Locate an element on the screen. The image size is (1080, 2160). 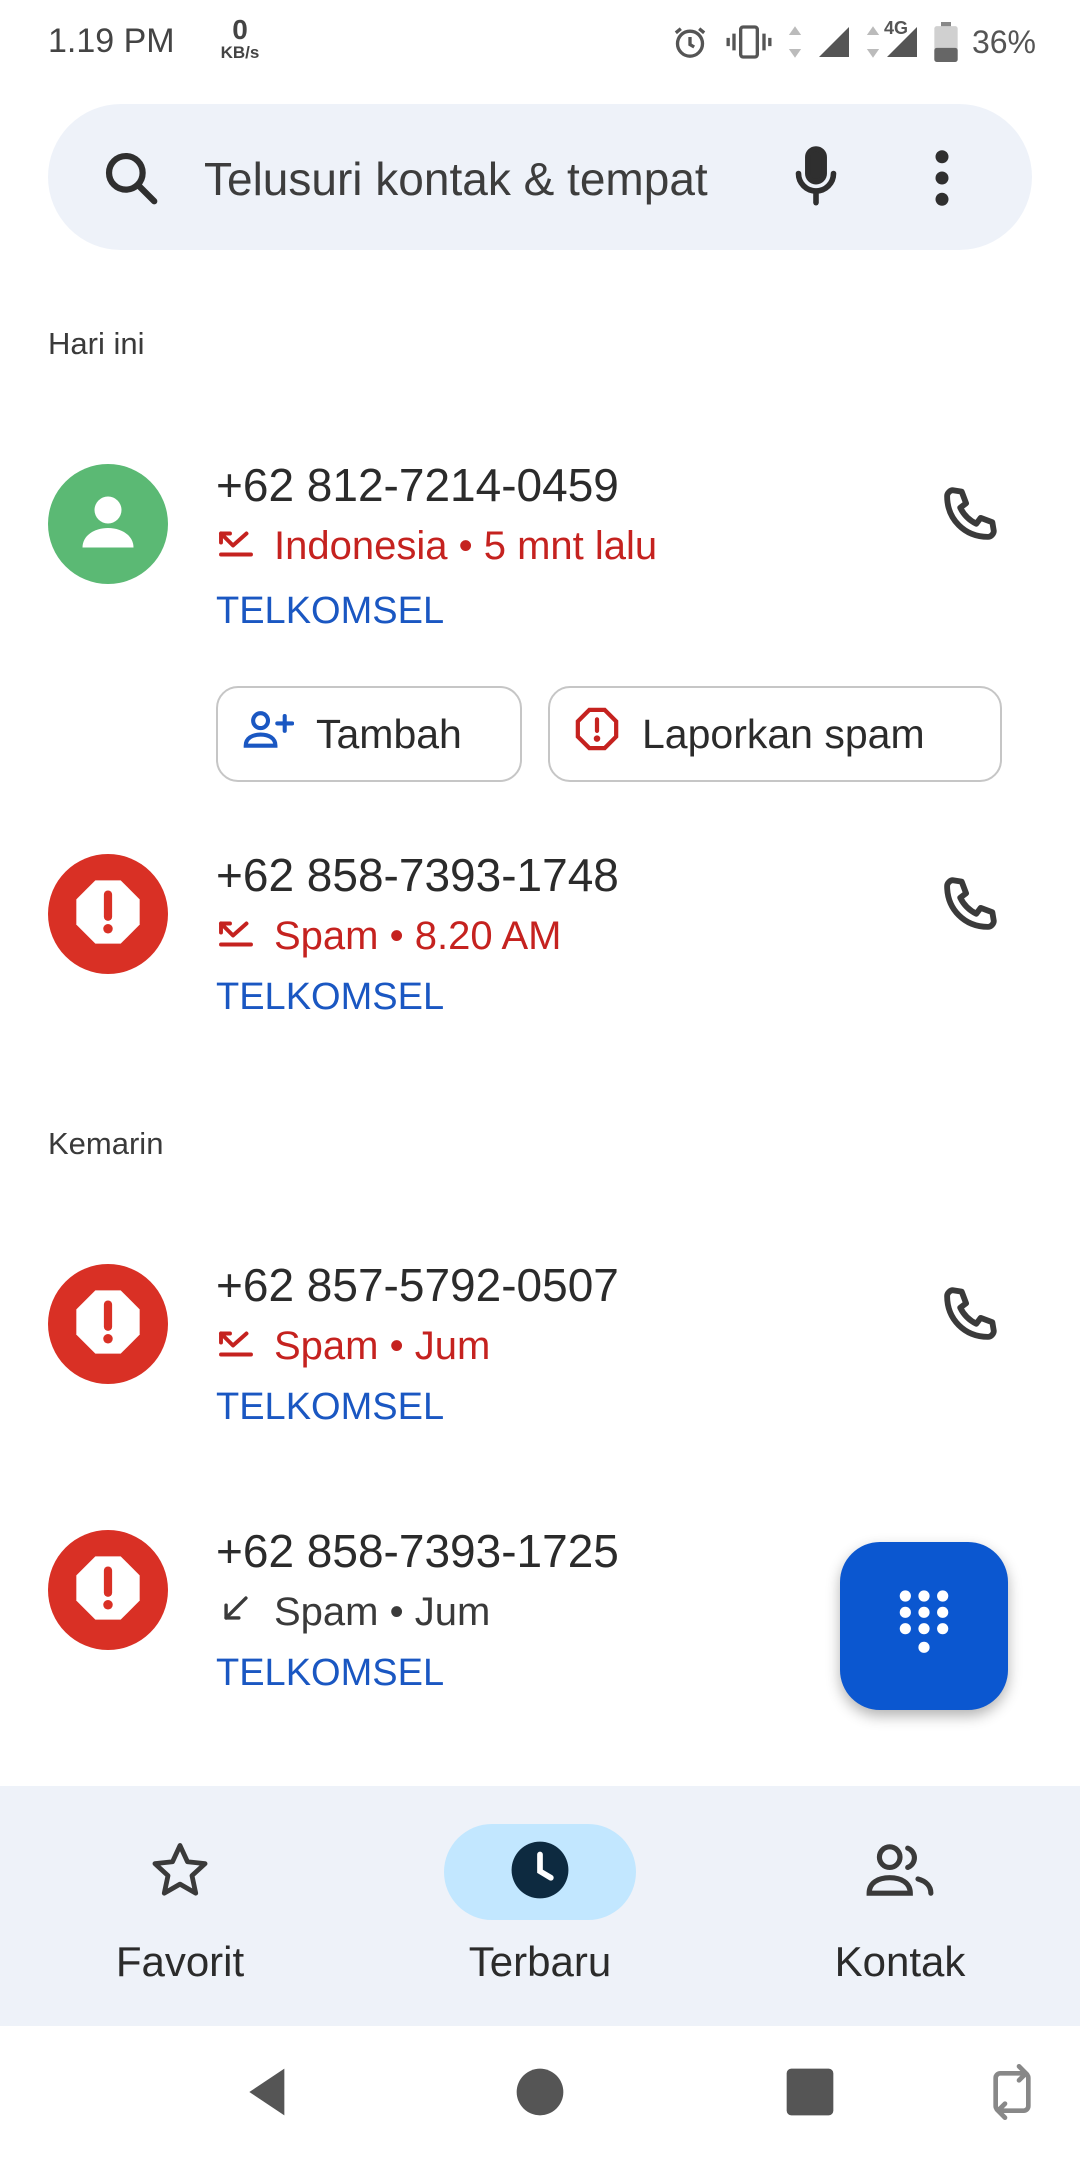
report-spam-button: Laporkan spam is located at coordinates (775, 734).